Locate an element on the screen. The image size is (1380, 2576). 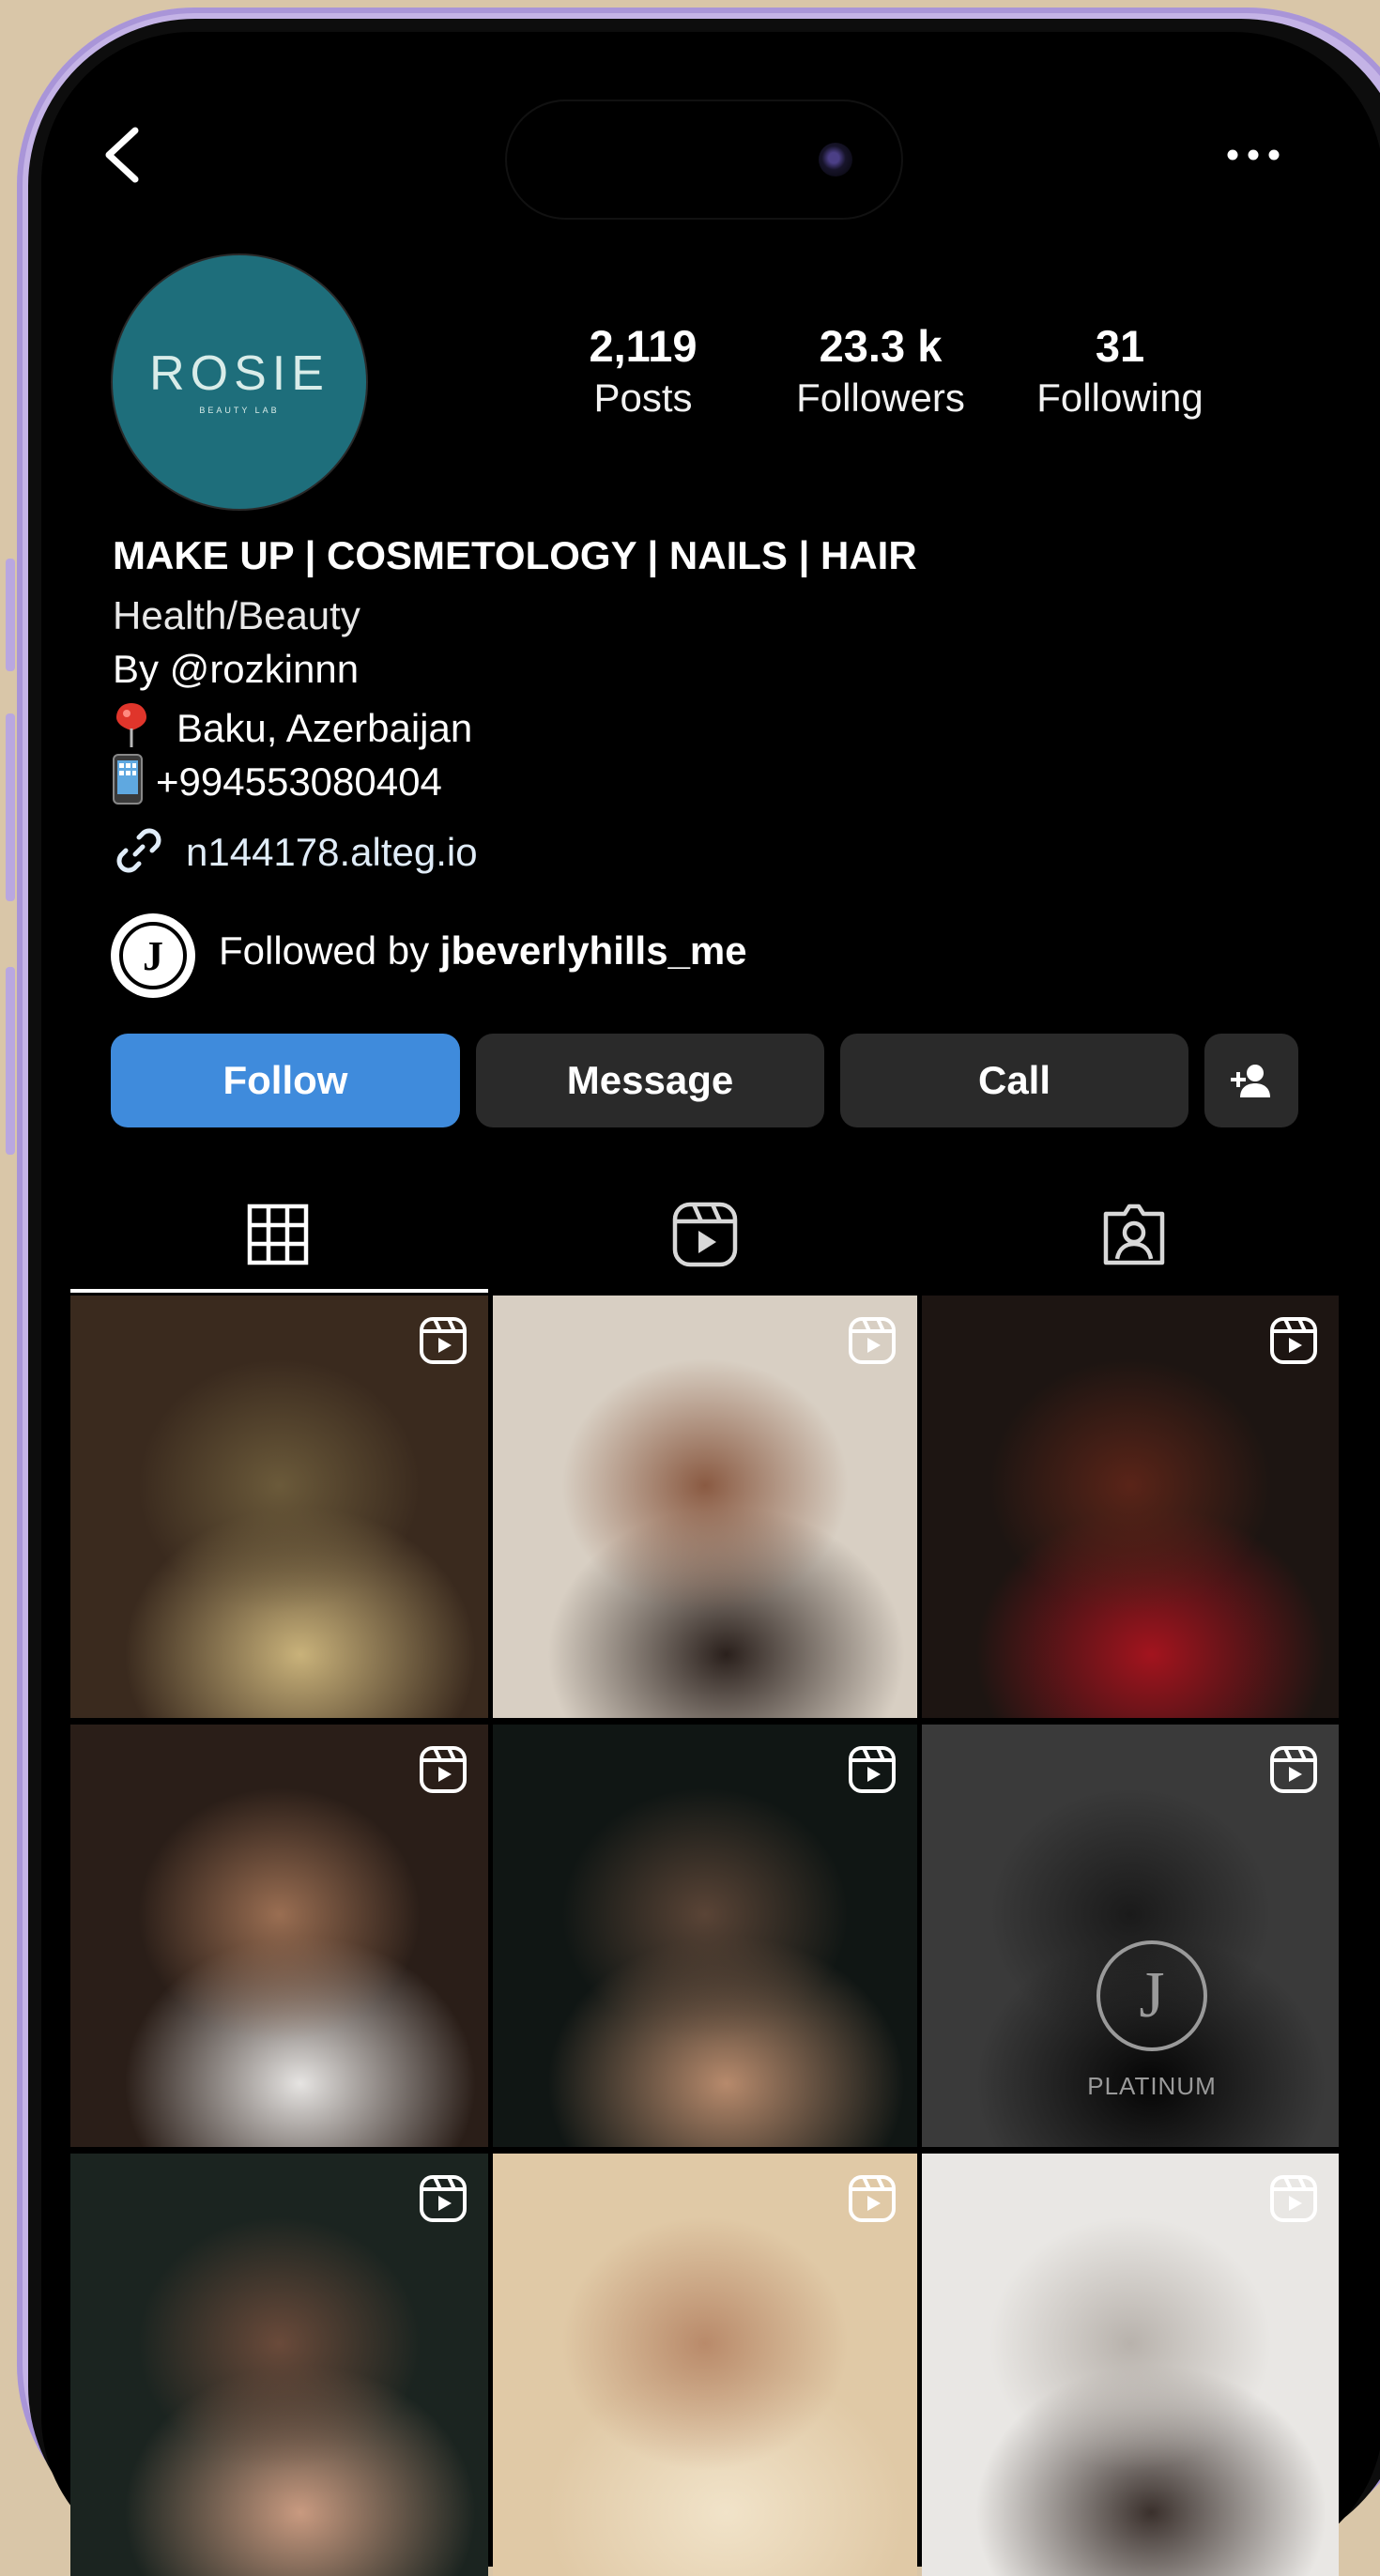
suggest-users-button is located at coordinates (1251, 1081).